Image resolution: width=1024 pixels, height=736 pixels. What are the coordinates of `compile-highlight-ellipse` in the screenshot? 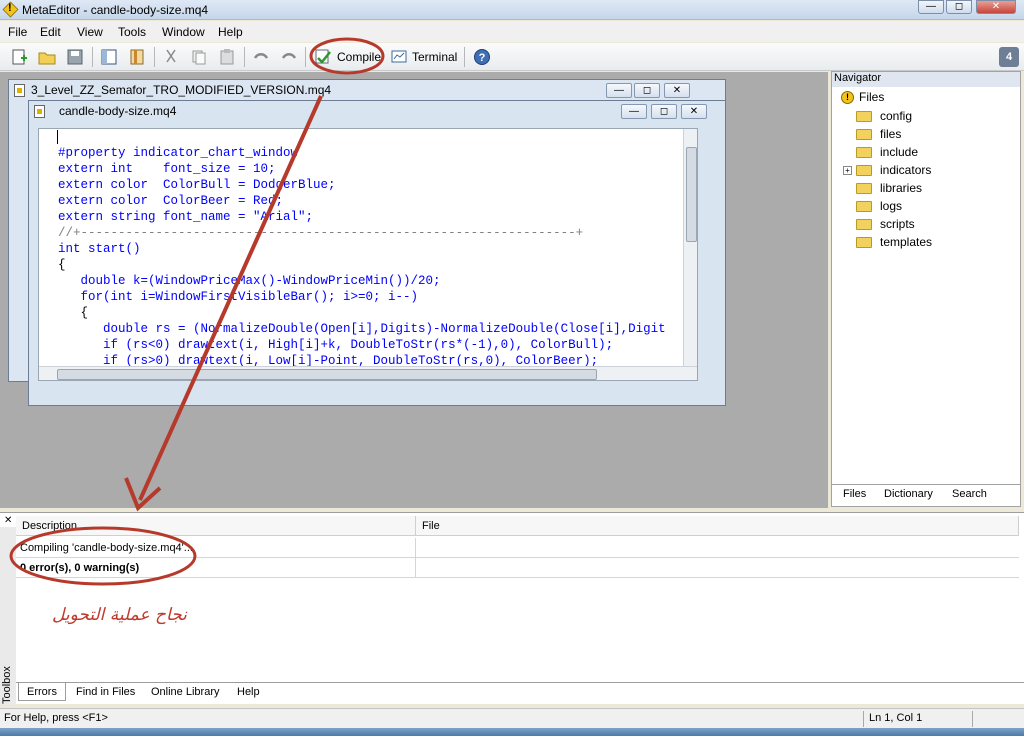 It's located at (347, 56).